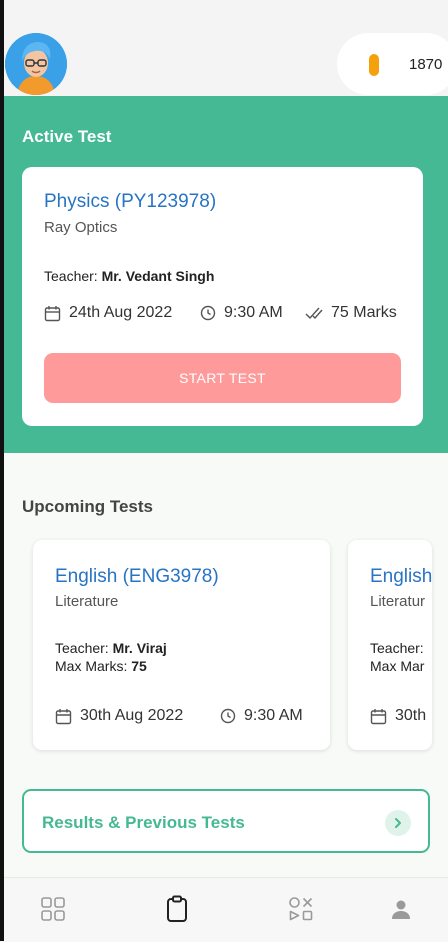 This screenshot has width=448, height=942. Describe the element at coordinates (158, 276) in the screenshot. I see `teacher-name: Mr. Vedant Singh` at that location.